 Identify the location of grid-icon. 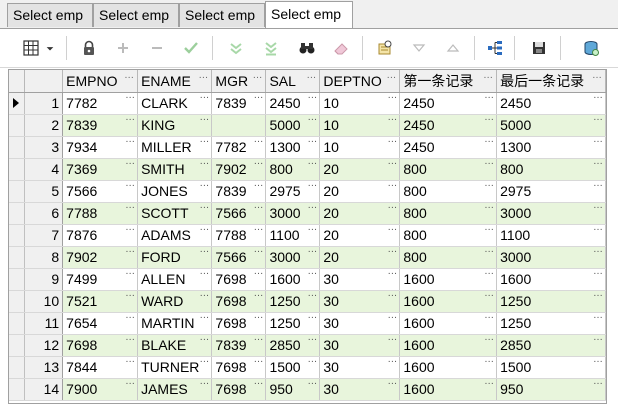
(31, 48).